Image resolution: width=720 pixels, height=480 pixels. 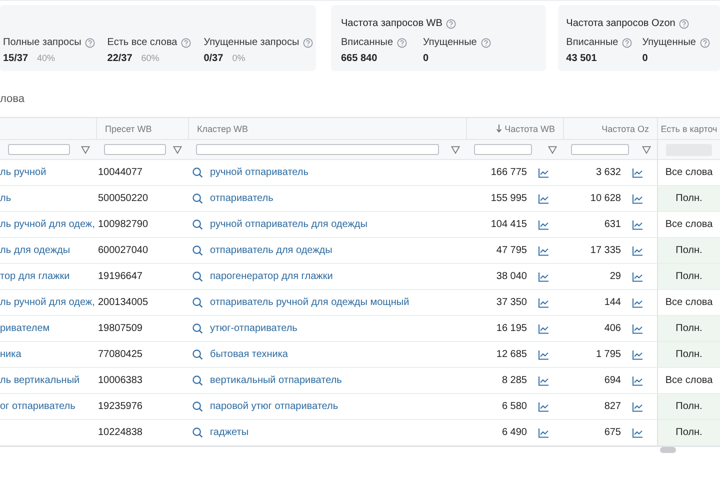 I want to click on table-cell: 155 995, so click(x=508, y=198).